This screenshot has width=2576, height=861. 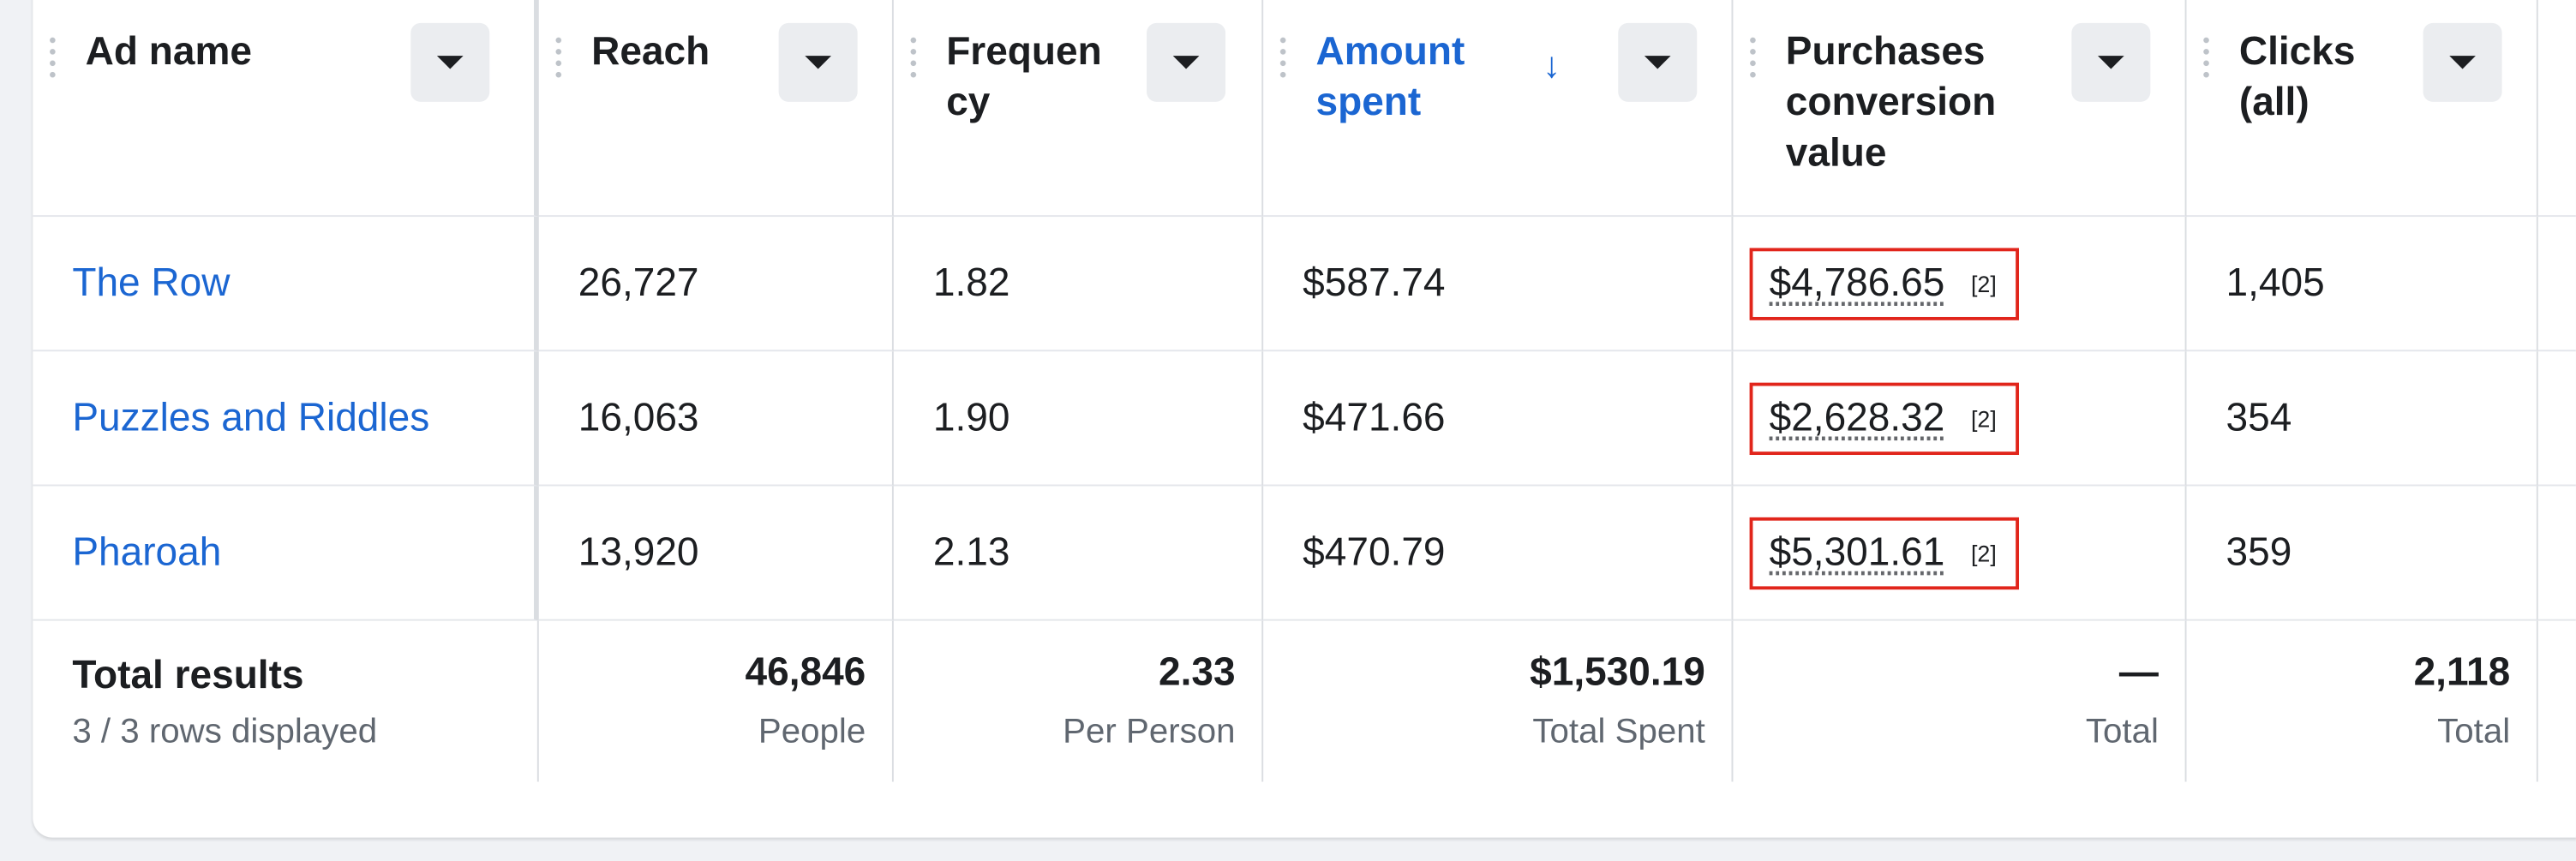 What do you see at coordinates (716, 284) in the screenshot?
I see `table-row-cell-reach: 26,727` at bounding box center [716, 284].